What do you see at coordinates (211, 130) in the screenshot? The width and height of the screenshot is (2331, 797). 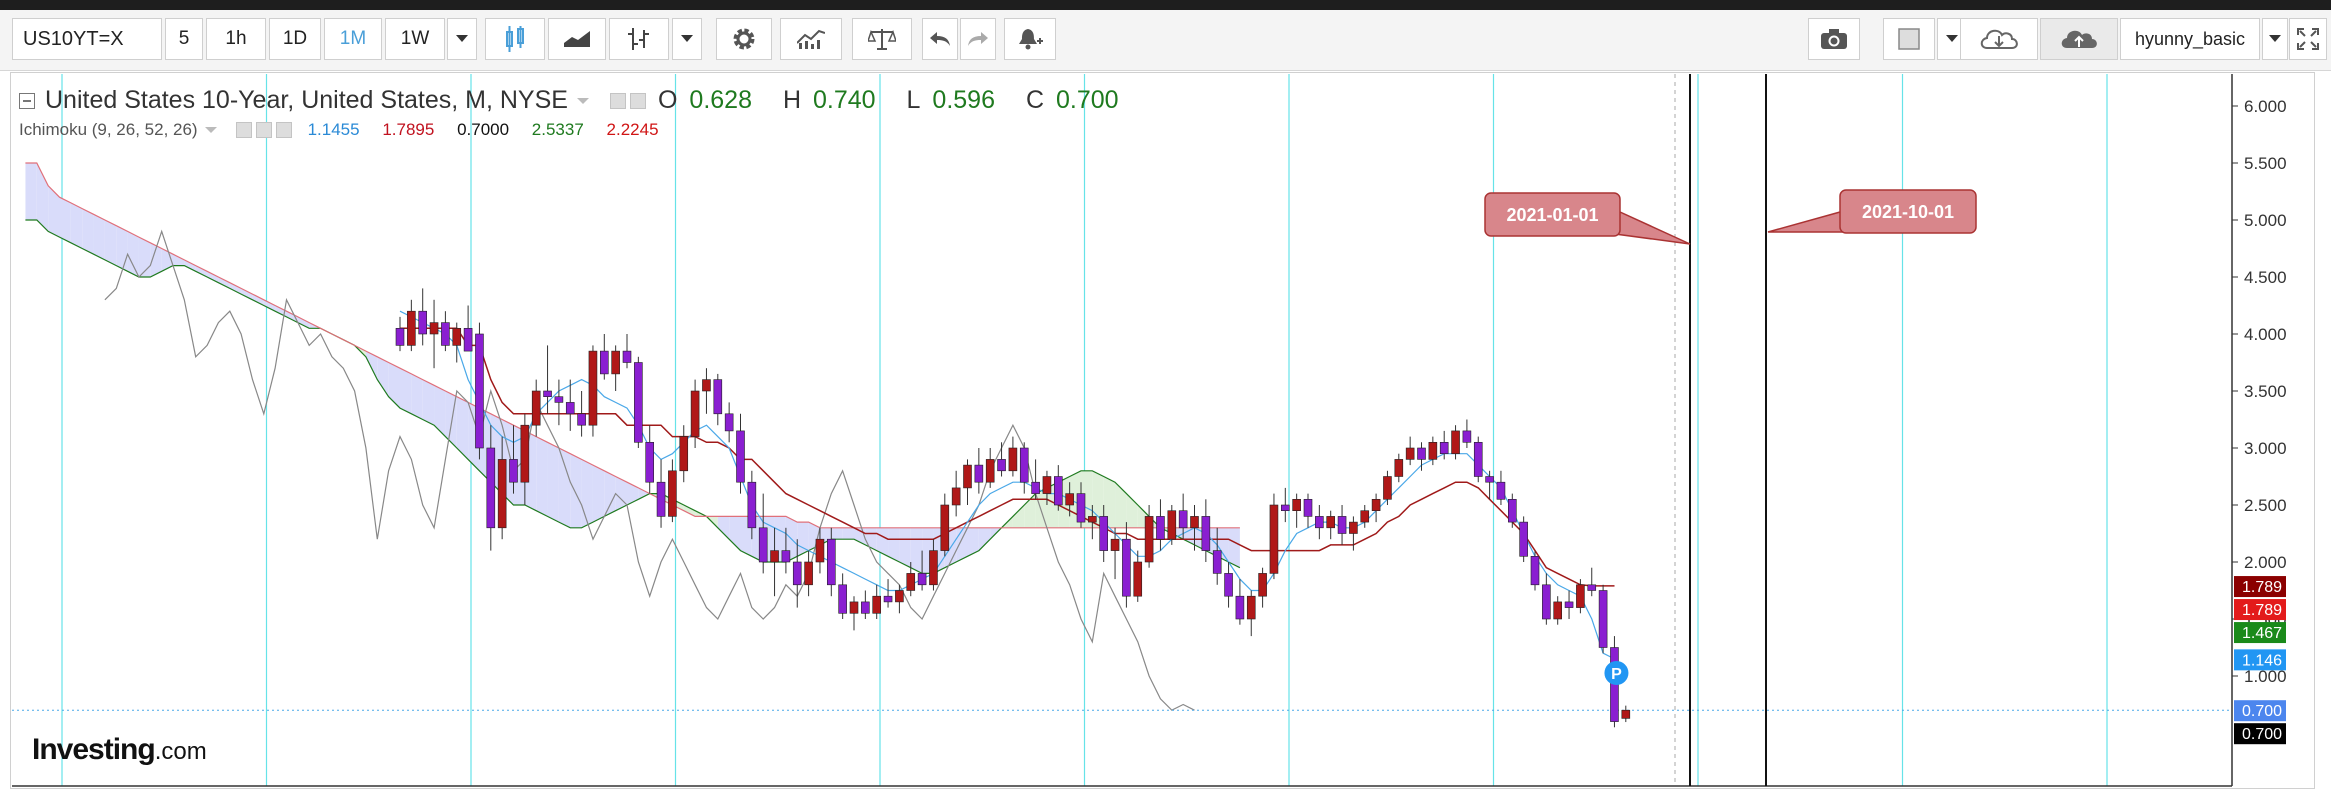 I see `indicator-dropdown-icon` at bounding box center [211, 130].